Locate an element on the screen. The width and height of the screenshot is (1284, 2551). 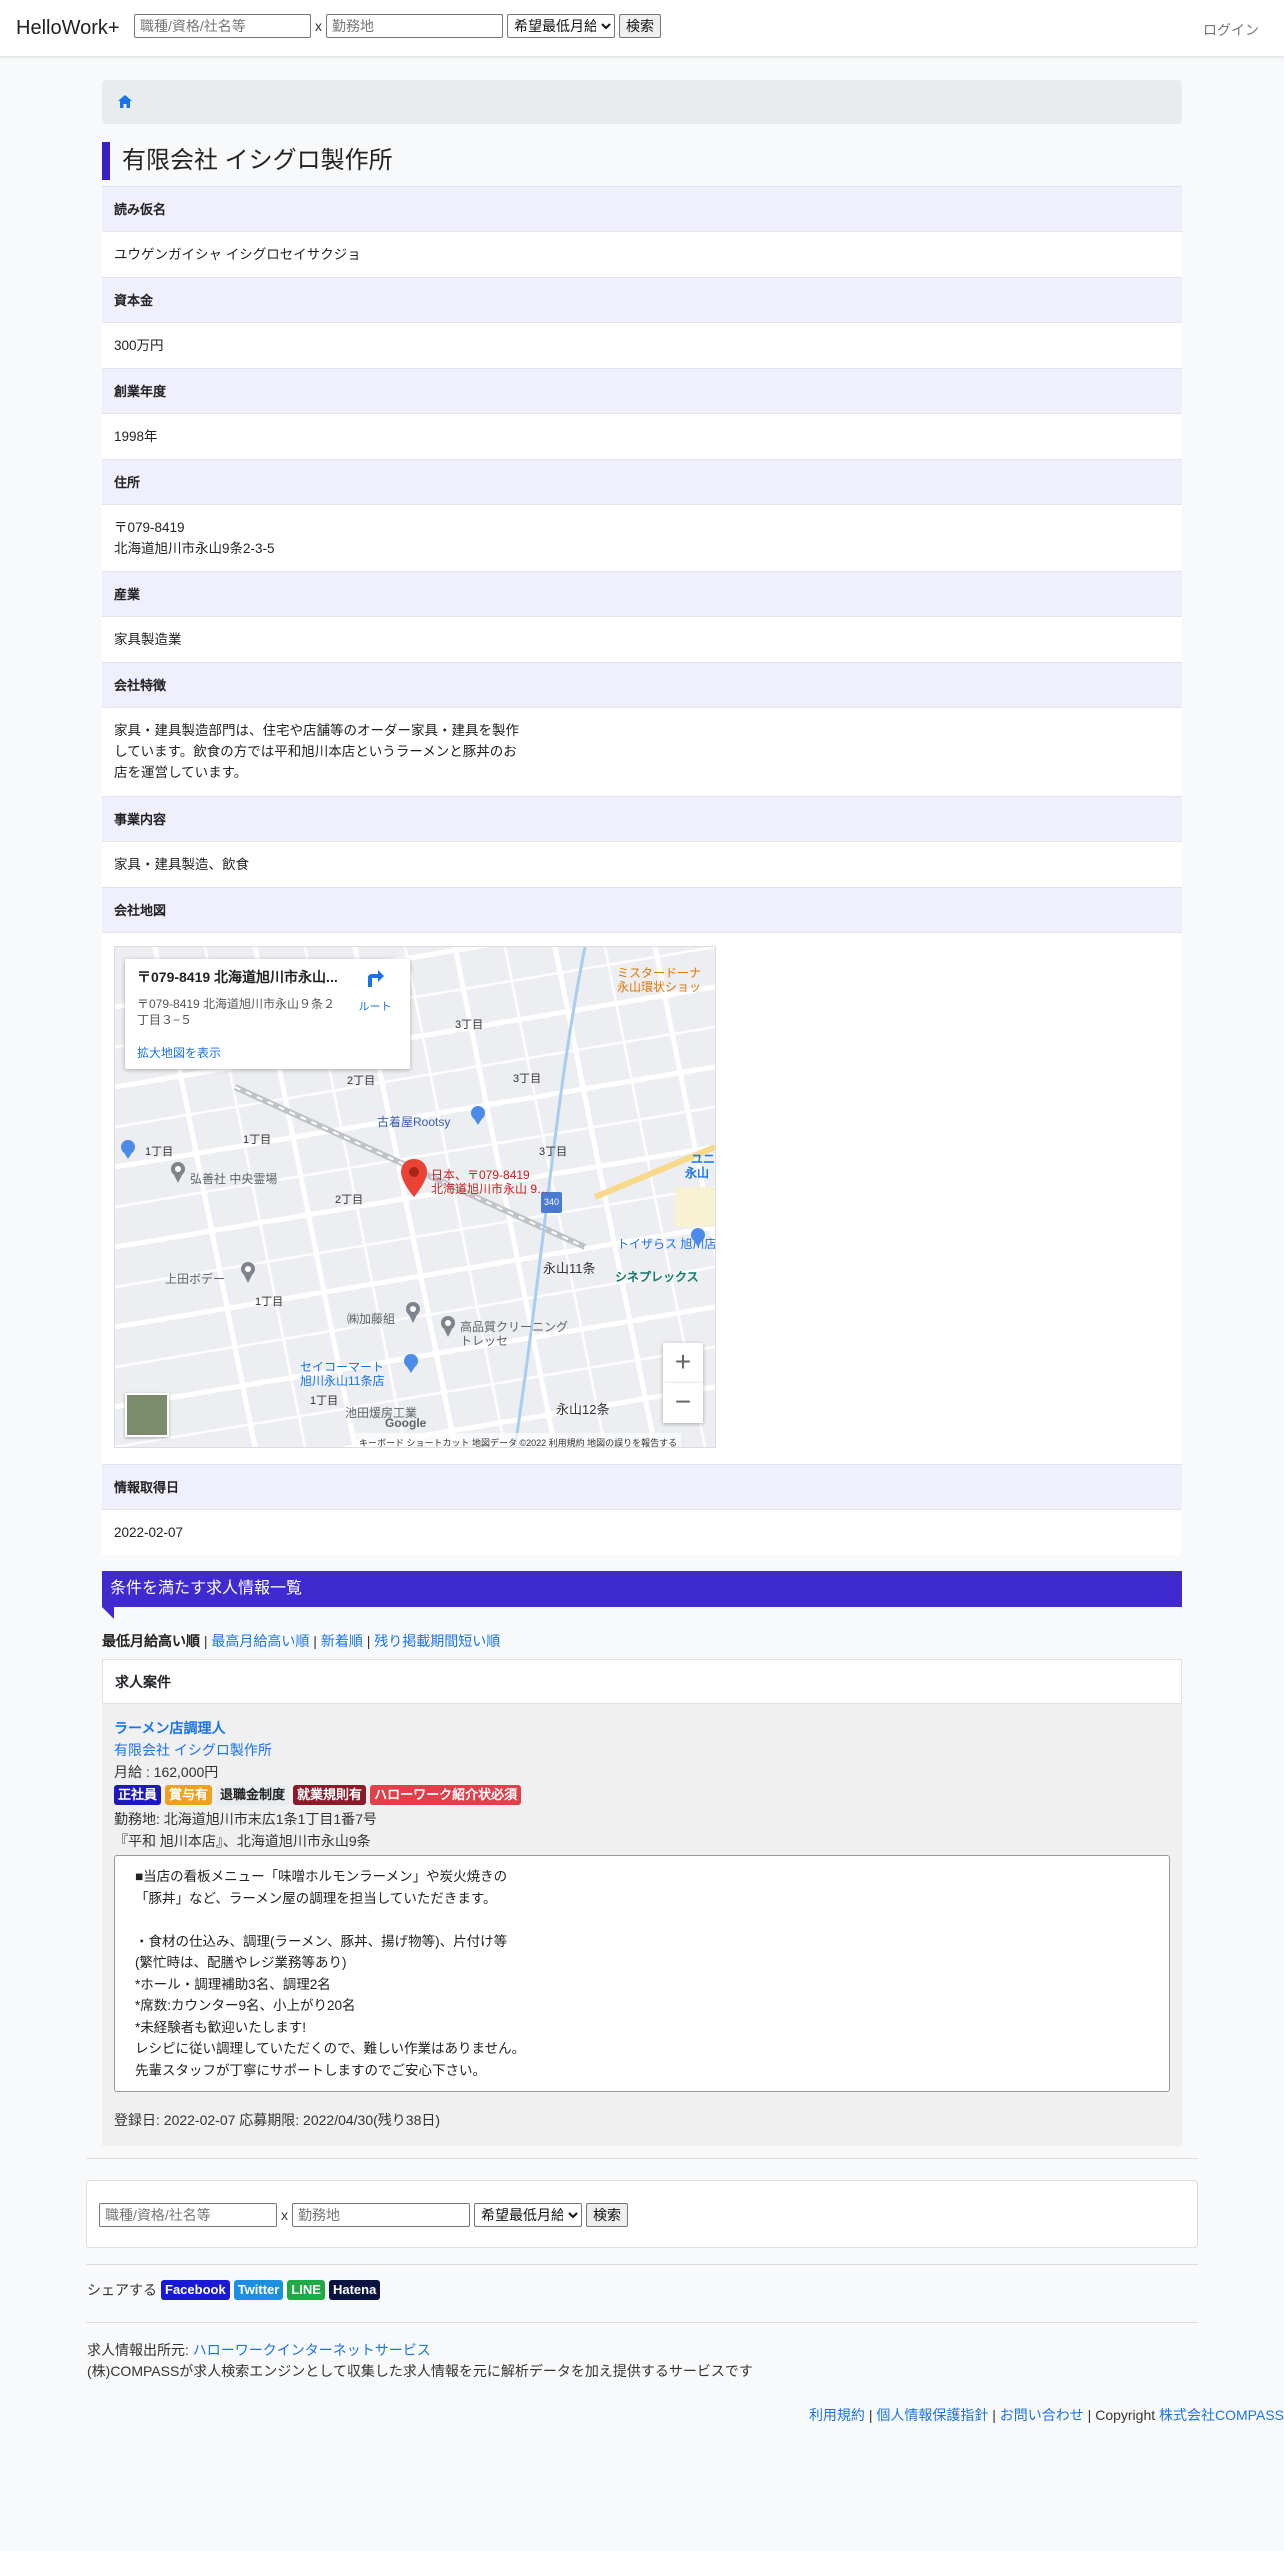
route-button: ルート is located at coordinates (375, 992).